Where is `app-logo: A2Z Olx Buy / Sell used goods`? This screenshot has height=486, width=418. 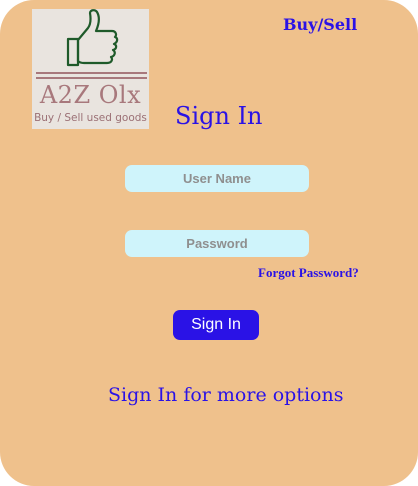 app-logo: A2Z Olx Buy / Sell used goods is located at coordinates (90, 69).